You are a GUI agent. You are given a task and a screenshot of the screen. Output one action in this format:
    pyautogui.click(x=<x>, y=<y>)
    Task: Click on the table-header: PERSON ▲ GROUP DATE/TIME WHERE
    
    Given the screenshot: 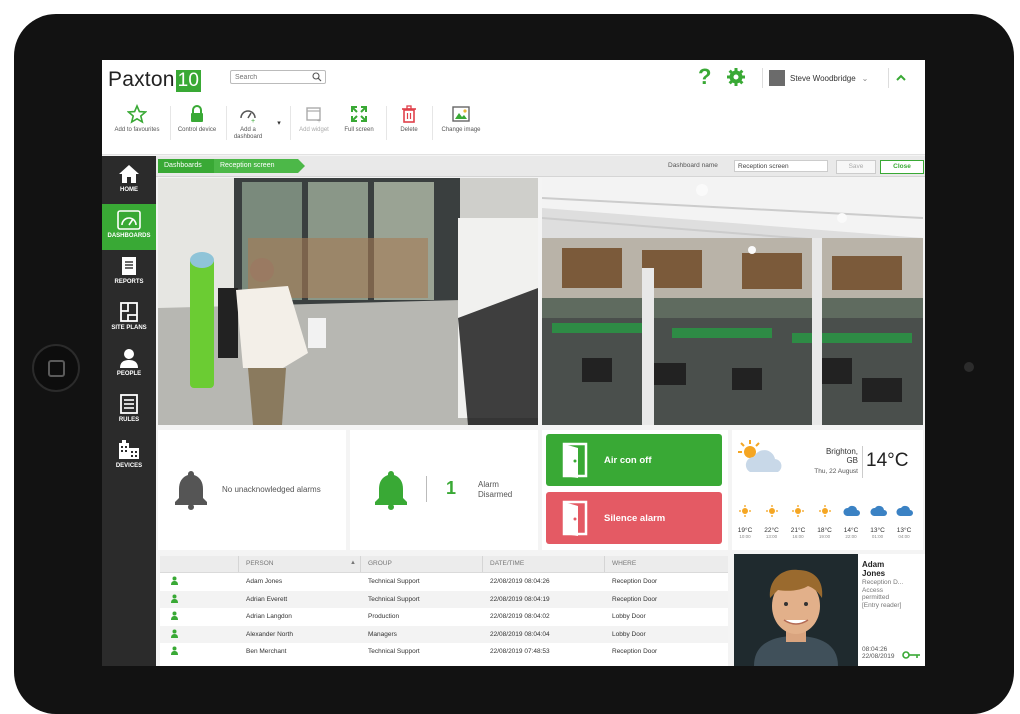 What is the action you would take?
    pyautogui.click(x=444, y=564)
    